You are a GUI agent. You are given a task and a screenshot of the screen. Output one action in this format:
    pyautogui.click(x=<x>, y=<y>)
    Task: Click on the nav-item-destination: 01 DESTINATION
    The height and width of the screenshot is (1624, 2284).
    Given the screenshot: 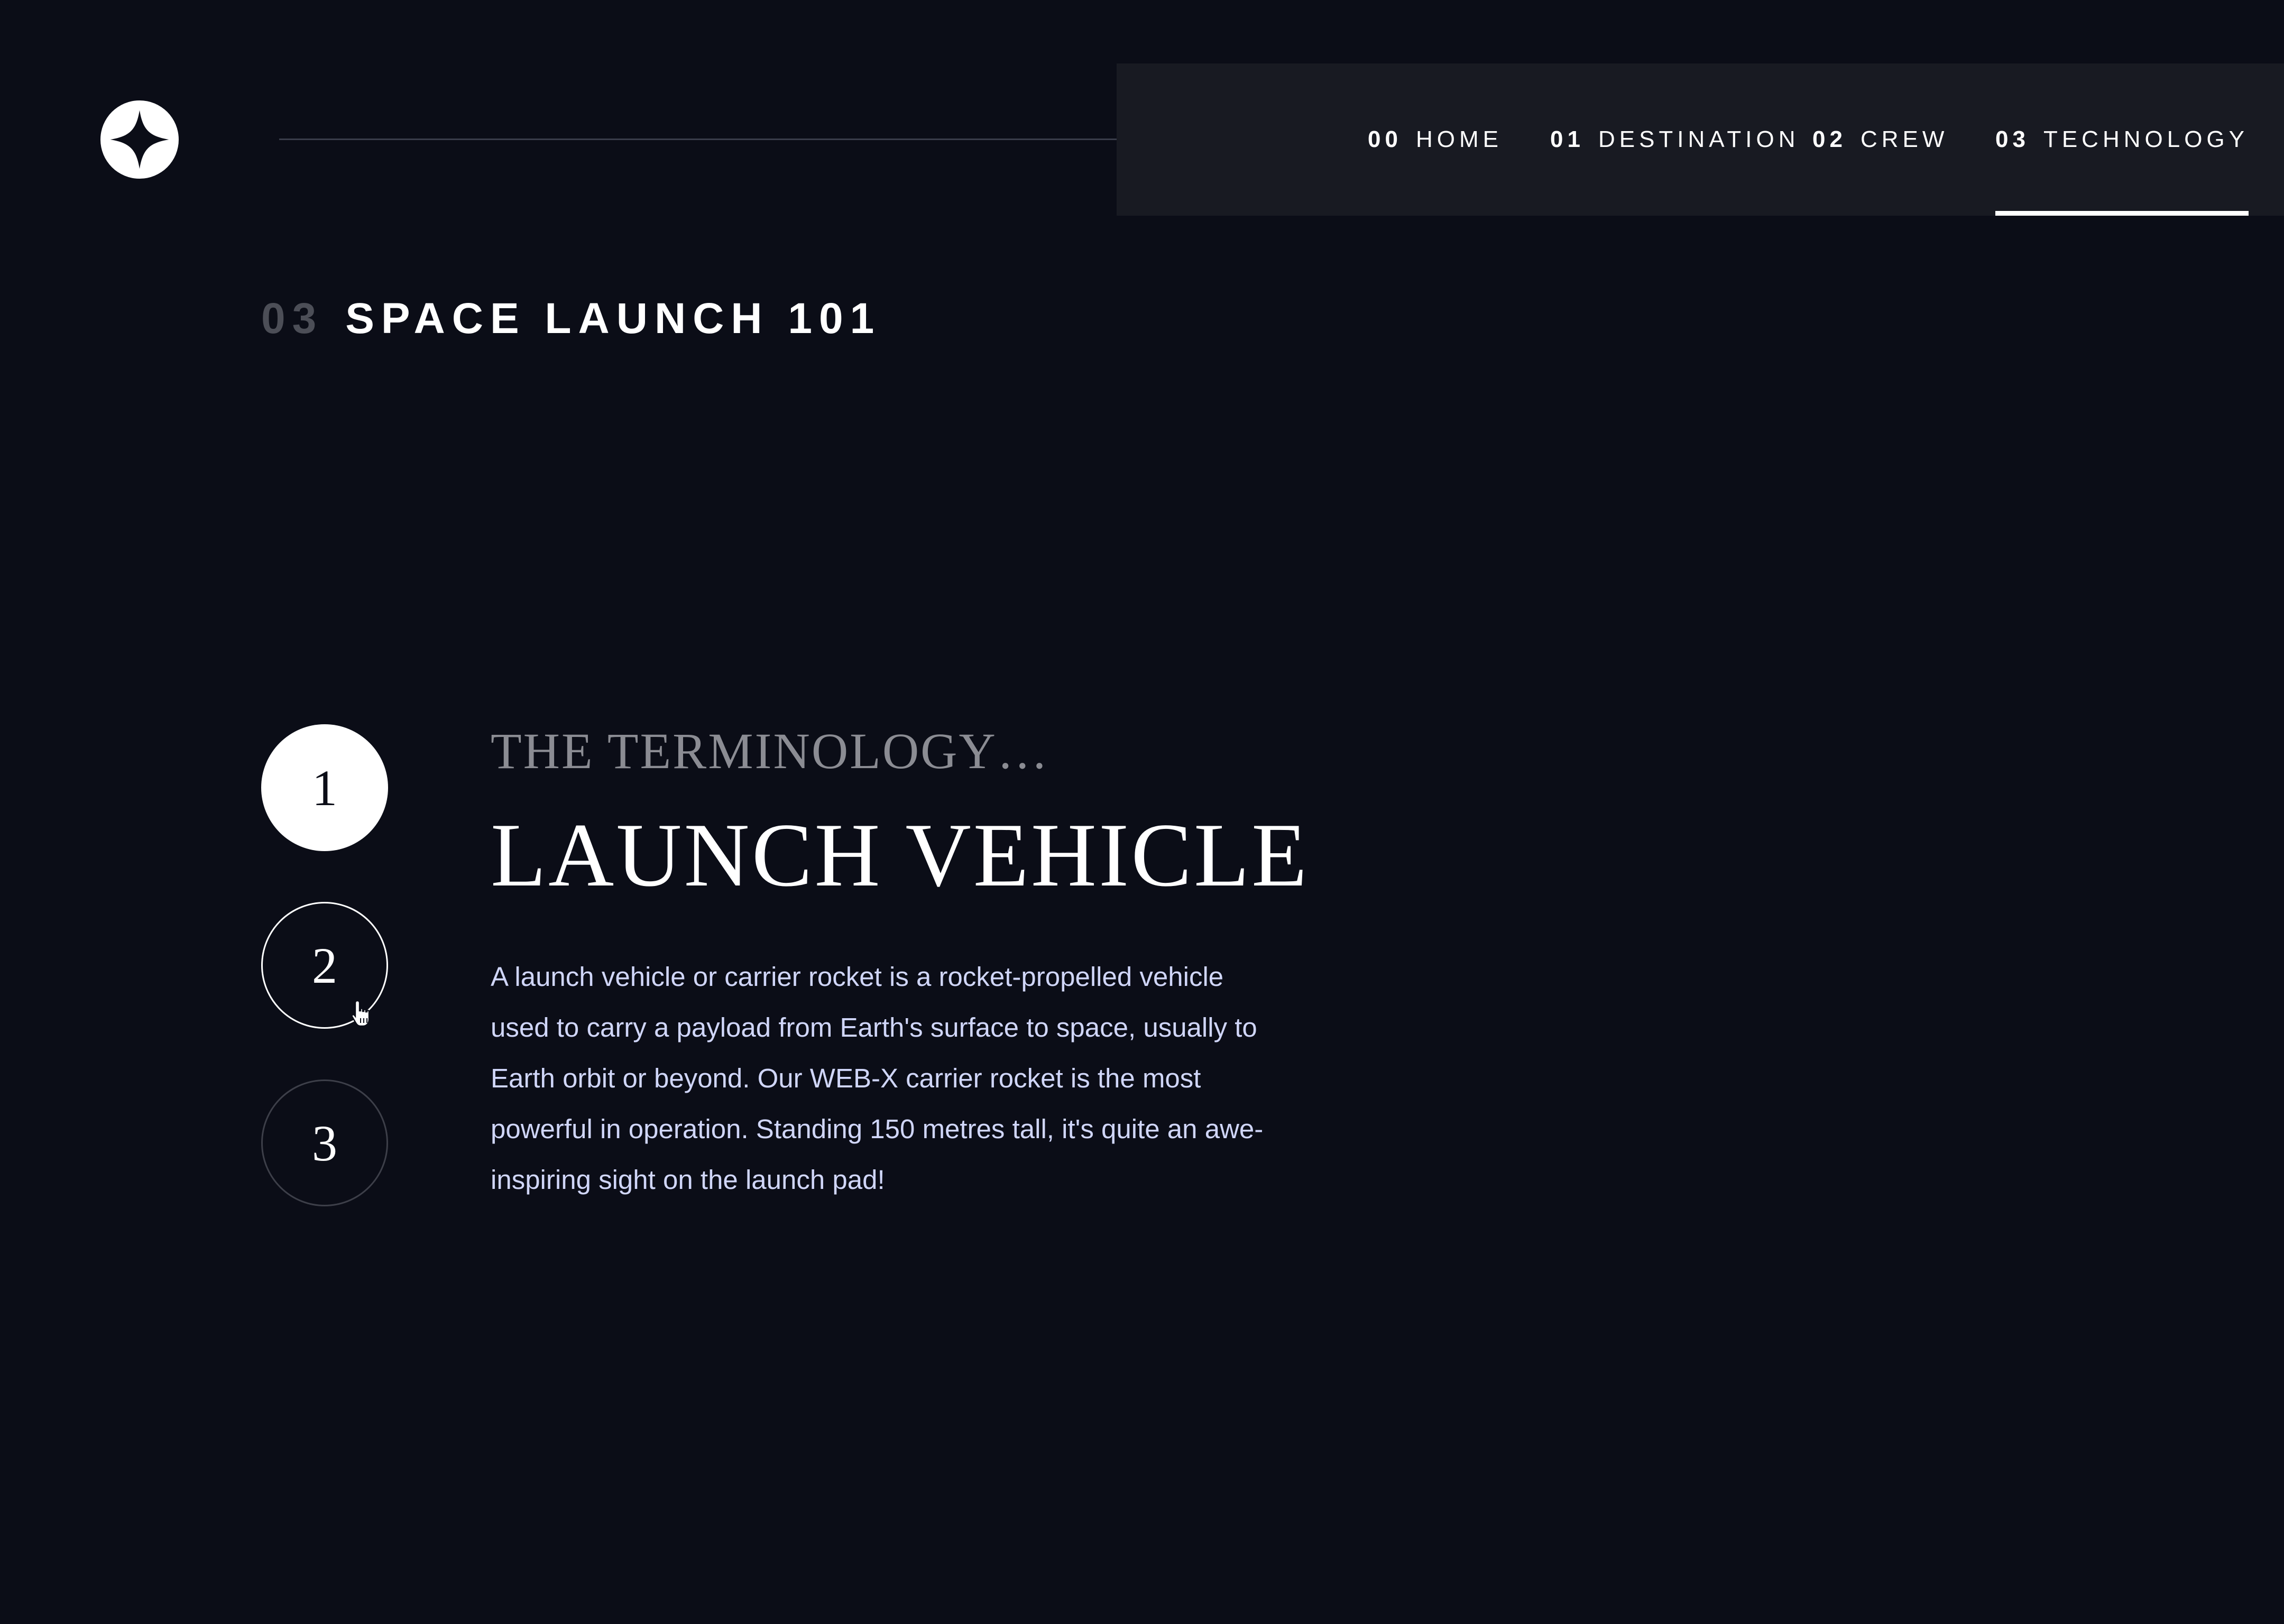 What is the action you would take?
    pyautogui.click(x=1674, y=139)
    